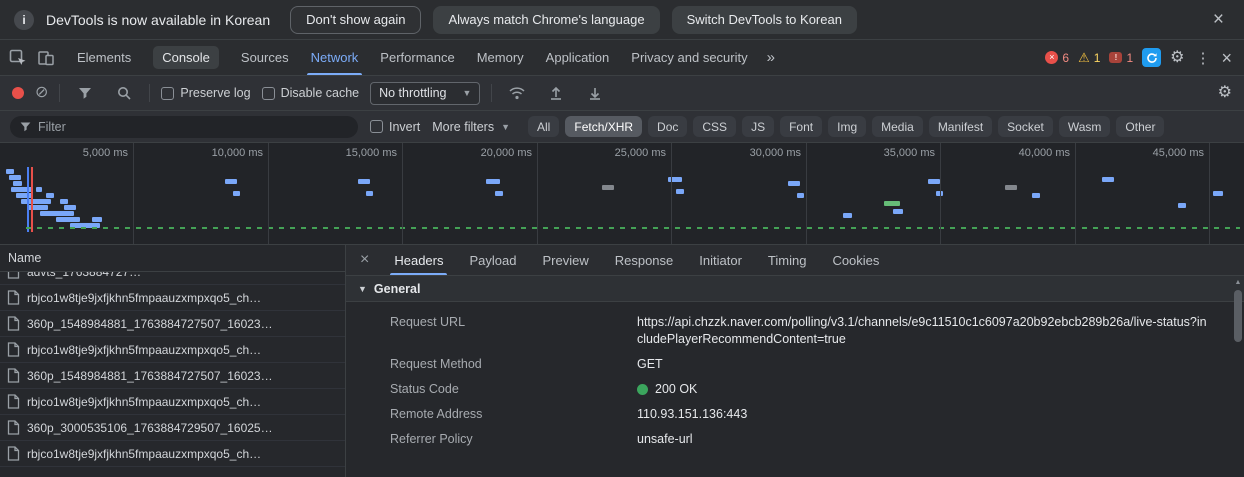 The height and width of the screenshot is (477, 1244). Describe the element at coordinates (1025, 126) in the screenshot. I see `filter-chip-socket: Socket` at that location.